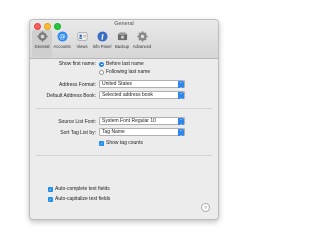 The height and width of the screenshot is (240, 320). Describe the element at coordinates (129, 121) in the screenshot. I see `source-list-font-value: System Font Regular 10` at that location.